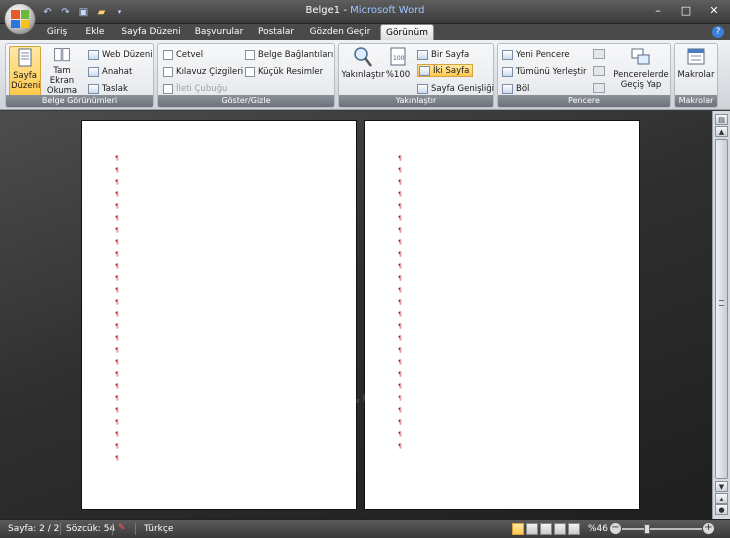  What do you see at coordinates (398, 71) in the screenshot?
I see `zoom-100-button: 100 %100` at bounding box center [398, 71].